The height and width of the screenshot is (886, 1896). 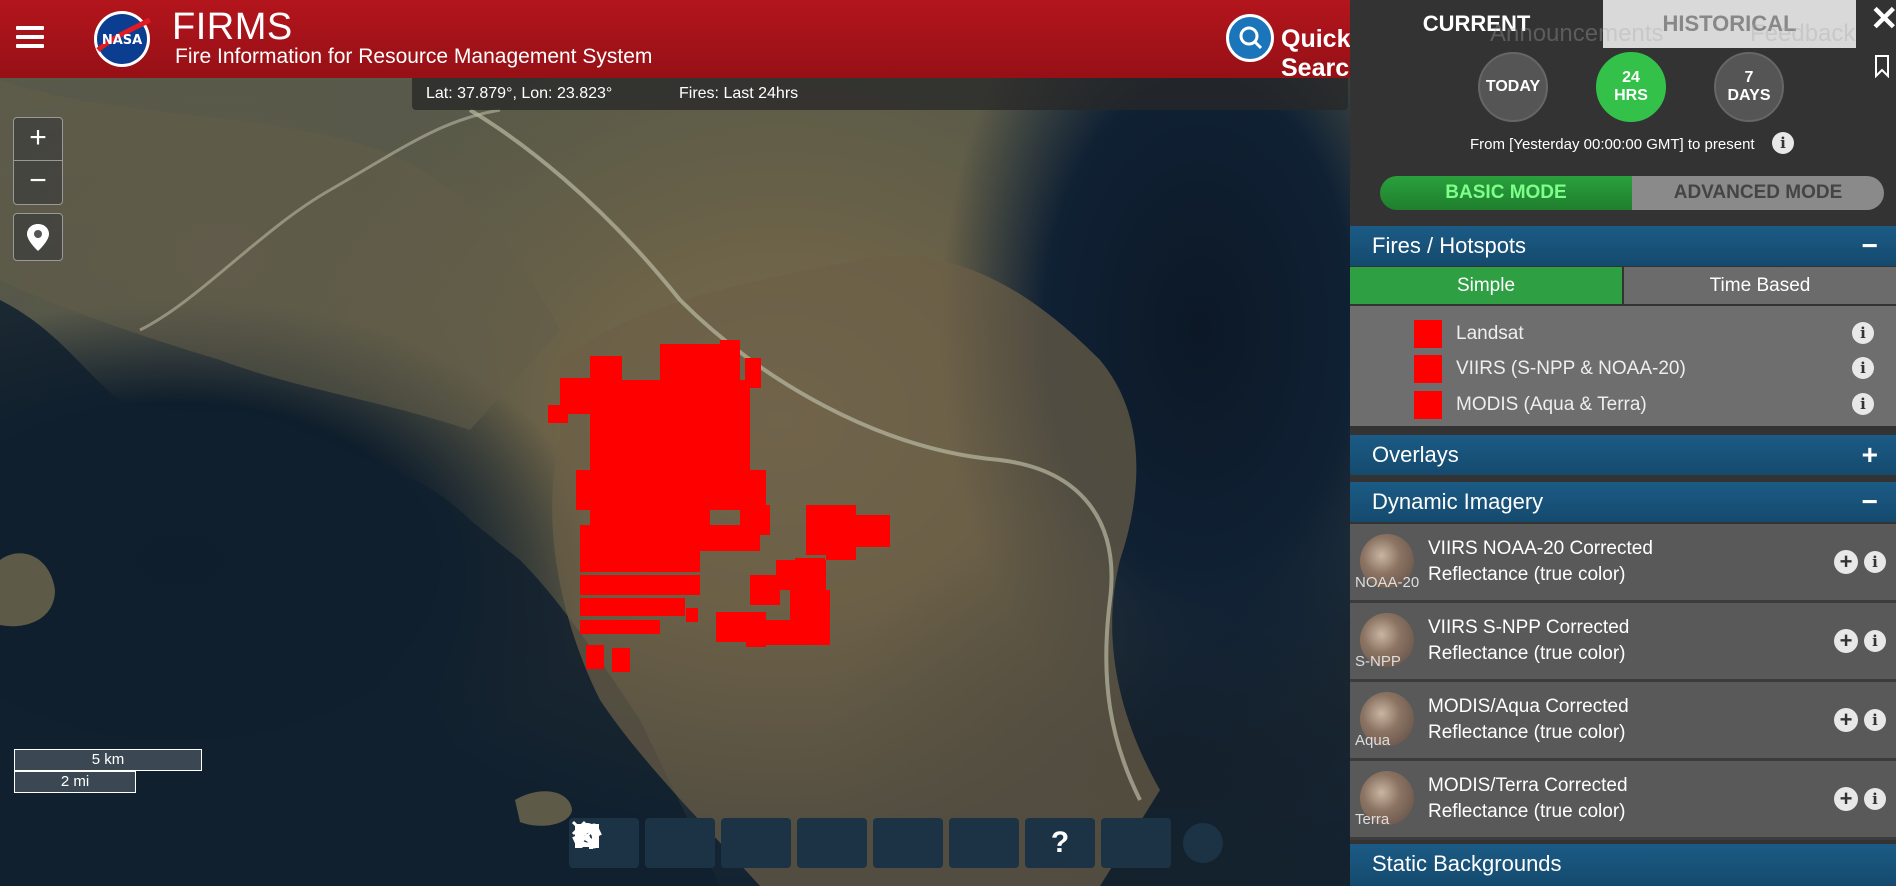 I want to click on nasa-logo: NASA, so click(x=123, y=39).